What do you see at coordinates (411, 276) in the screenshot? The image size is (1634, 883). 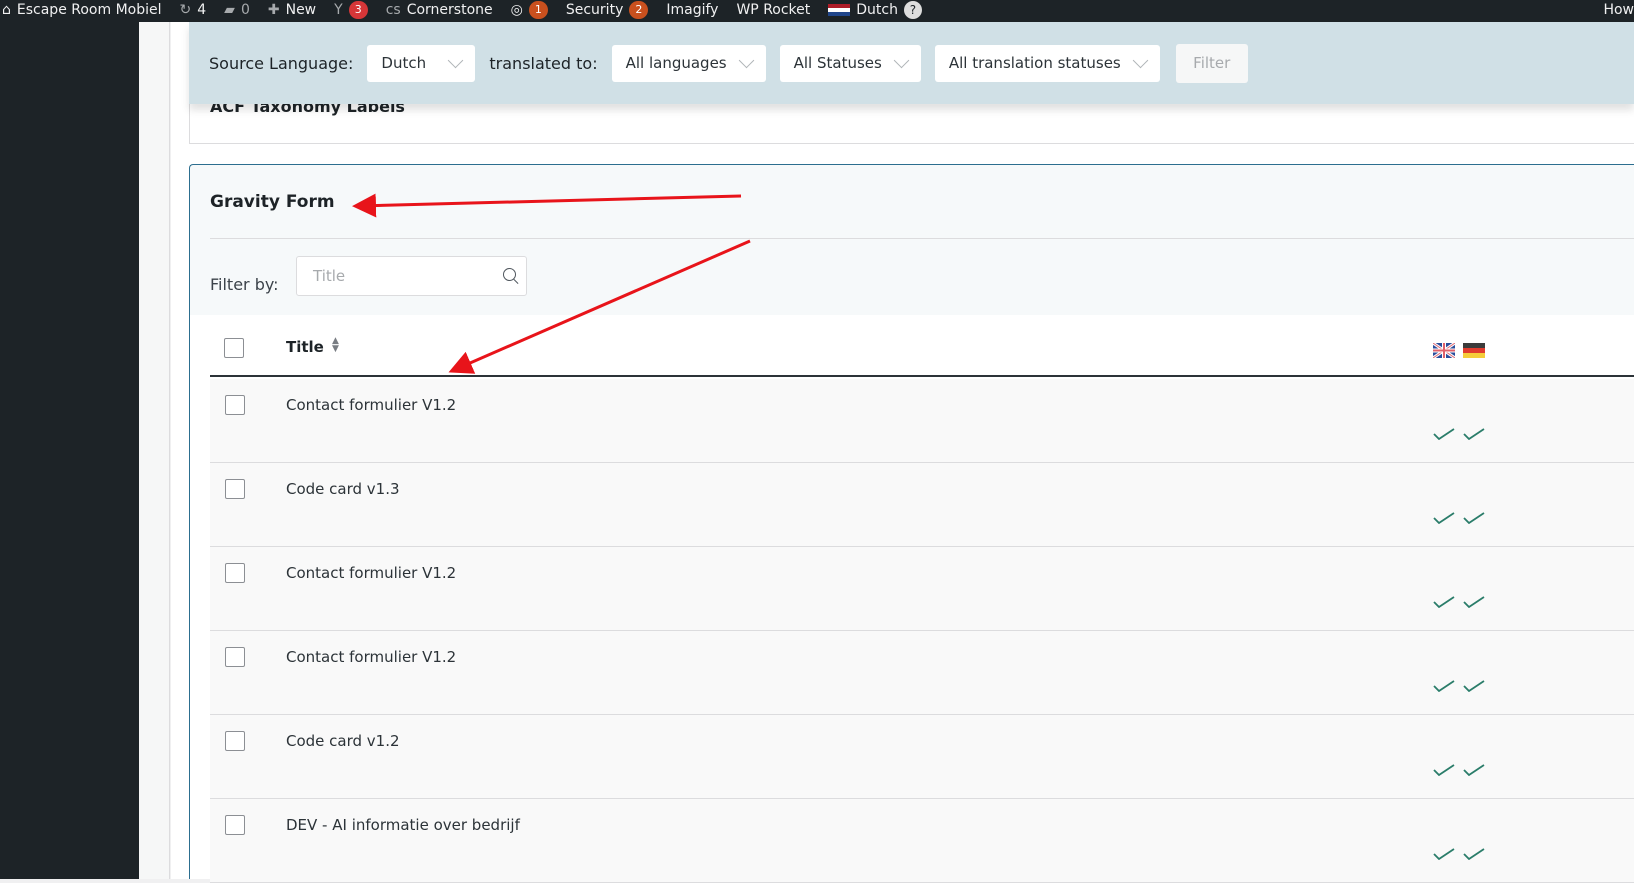 I see `title-search-input: Title` at bounding box center [411, 276].